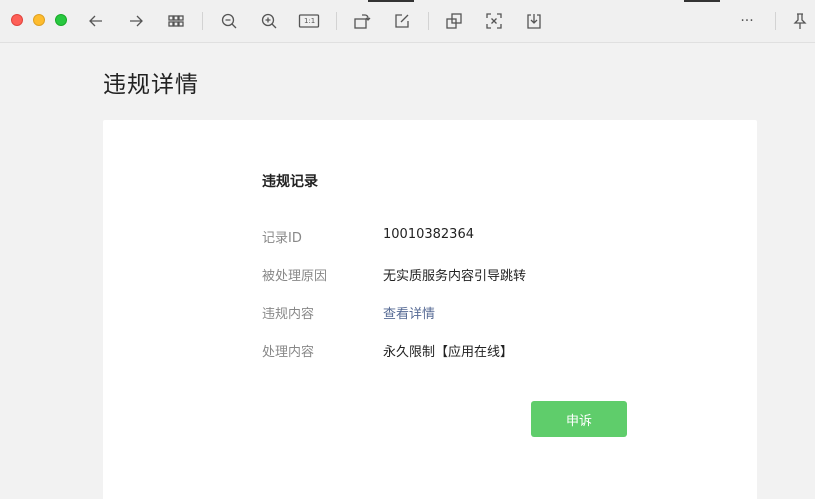  I want to click on zoom-window-button, so click(61, 20).